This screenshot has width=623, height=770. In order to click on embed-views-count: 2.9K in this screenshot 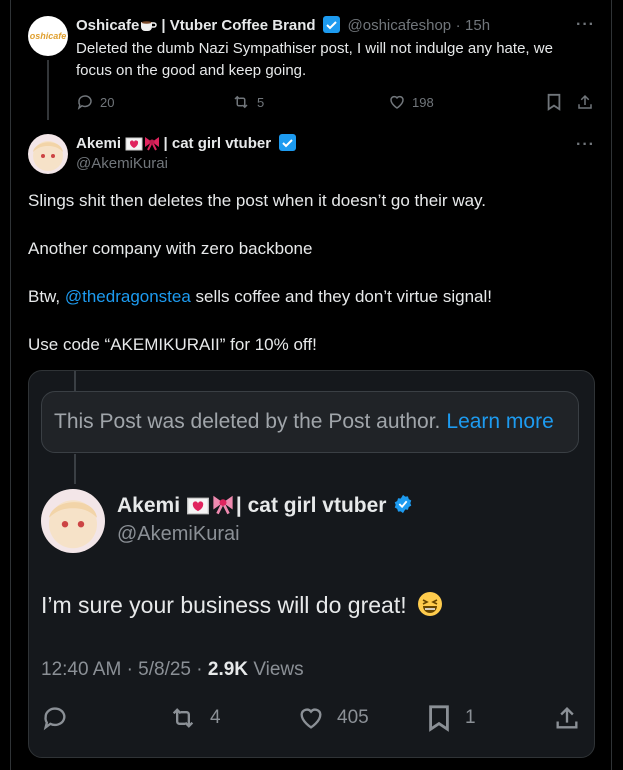, I will do `click(228, 669)`.